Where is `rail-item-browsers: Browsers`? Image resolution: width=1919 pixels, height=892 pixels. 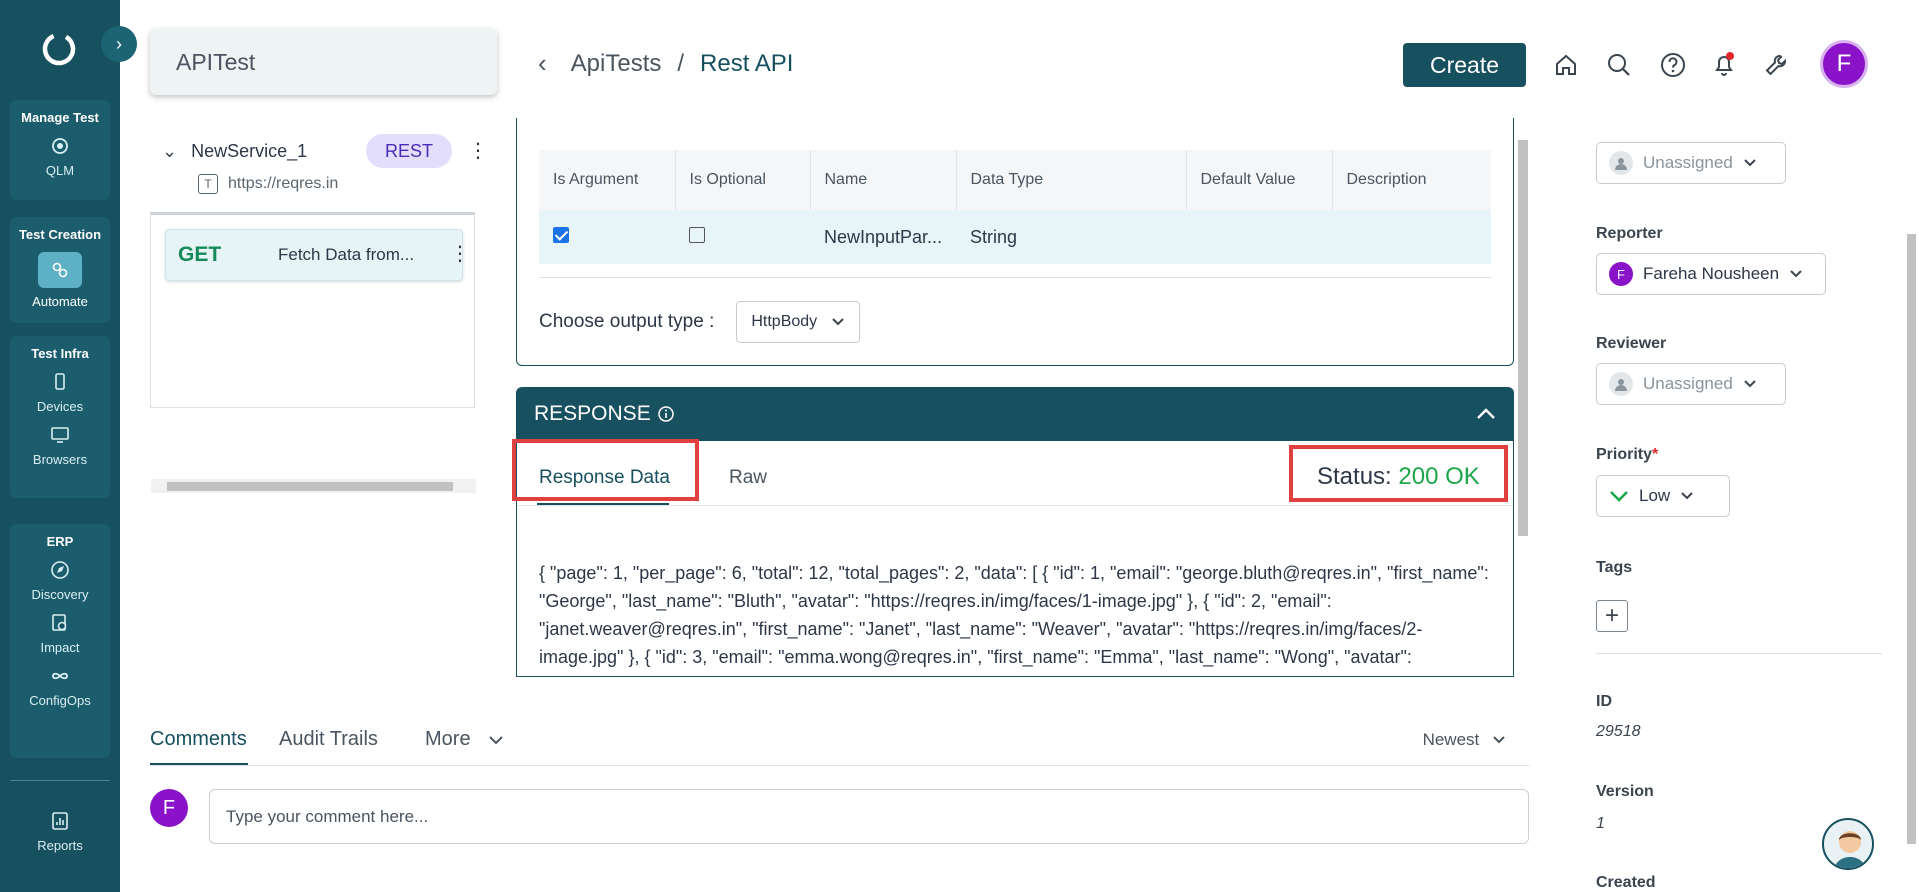 rail-item-browsers: Browsers is located at coordinates (60, 445).